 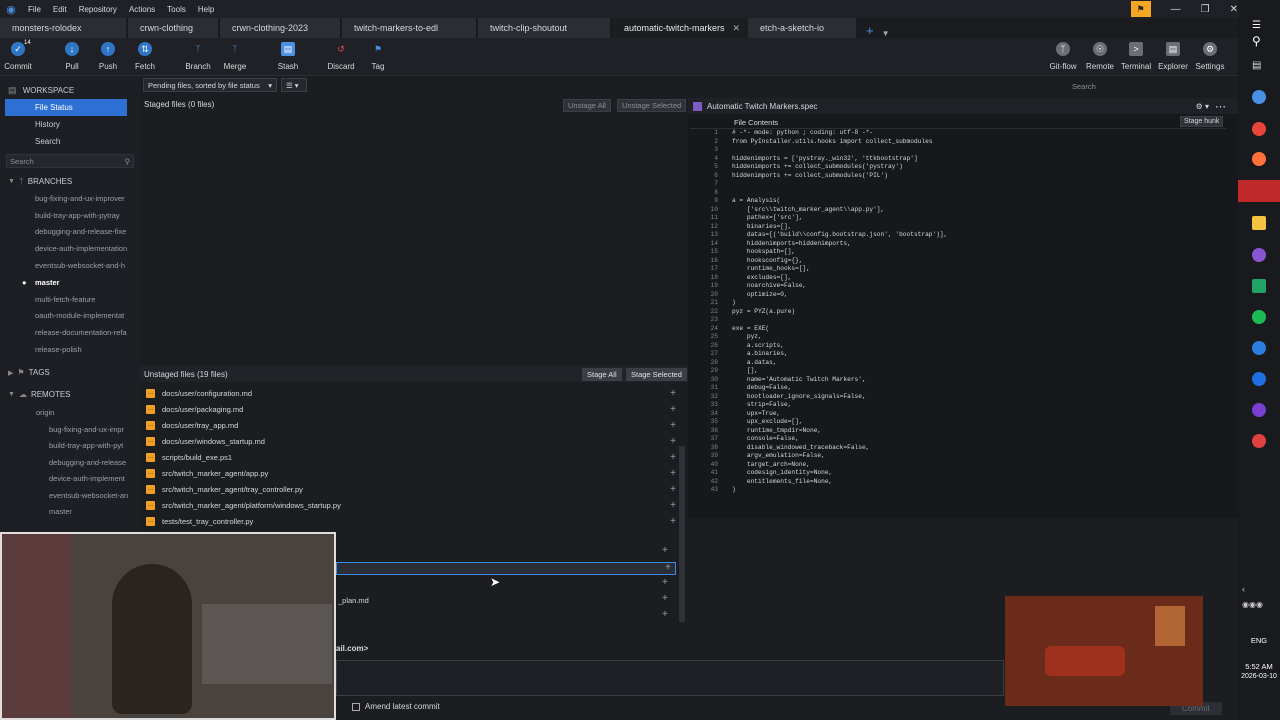 What do you see at coordinates (145, 56) in the screenshot?
I see `fetch-button: ⇅ Fetch` at bounding box center [145, 56].